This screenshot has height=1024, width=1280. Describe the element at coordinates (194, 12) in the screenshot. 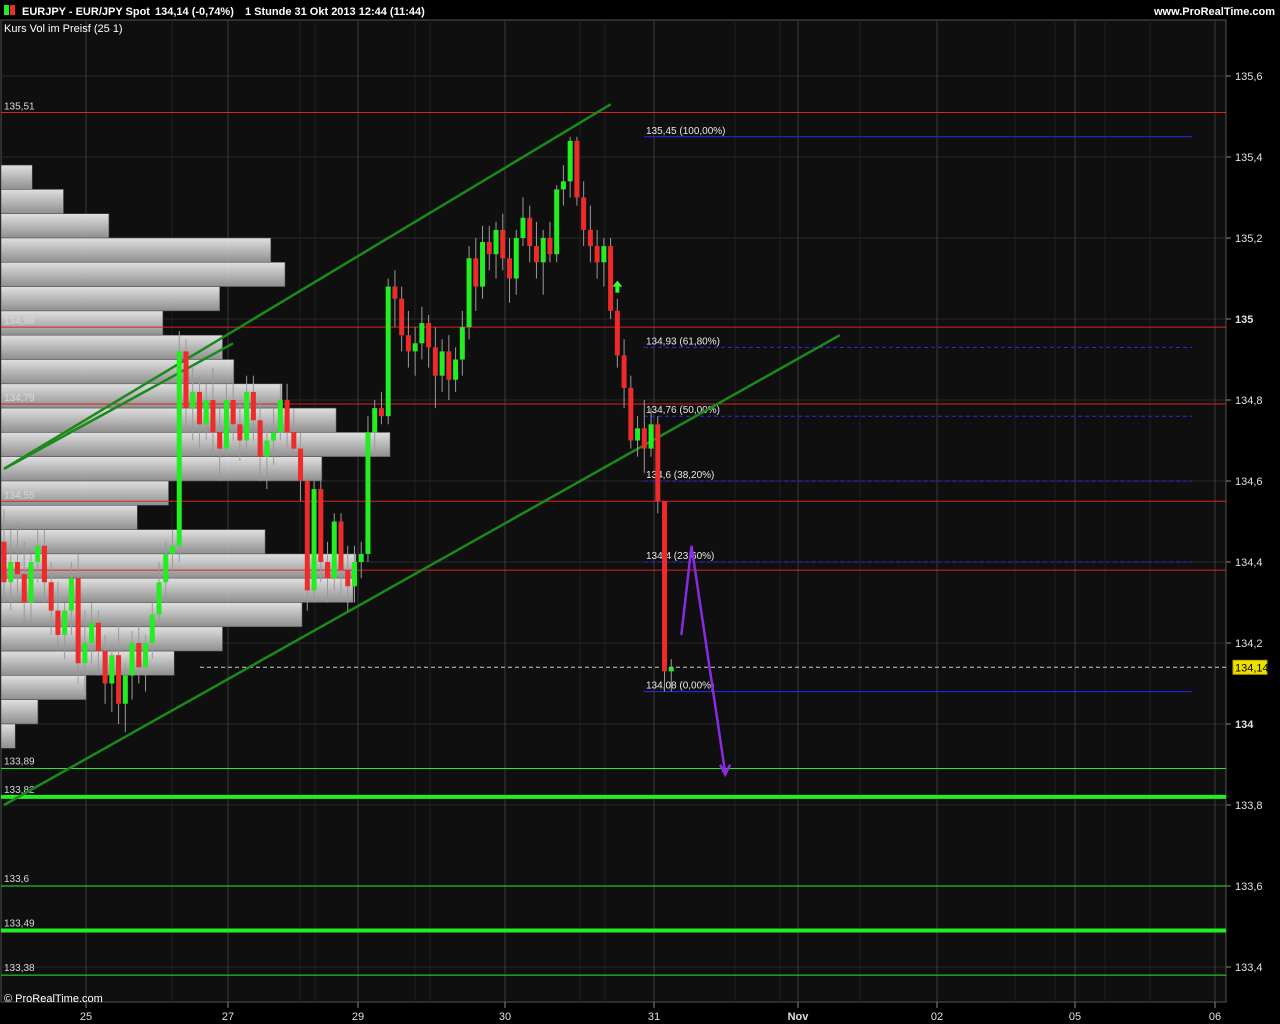

I see `last-quote: 134,14 (-0,74%)` at that location.